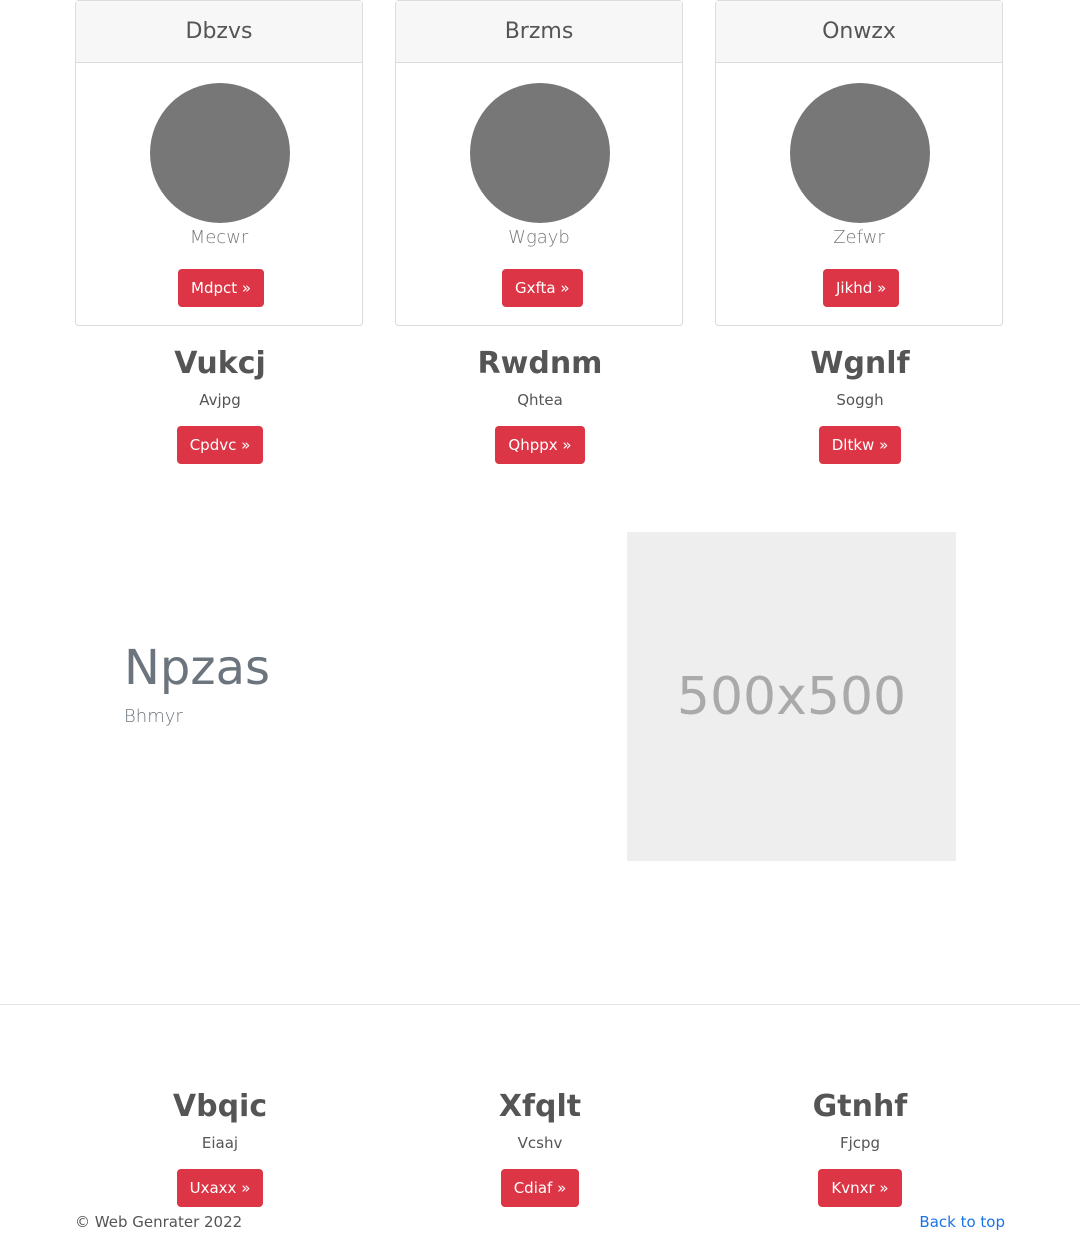 The width and height of the screenshot is (1080, 1235). I want to click on card-2: Brzms Wgayb Gxfta », so click(539, 163).